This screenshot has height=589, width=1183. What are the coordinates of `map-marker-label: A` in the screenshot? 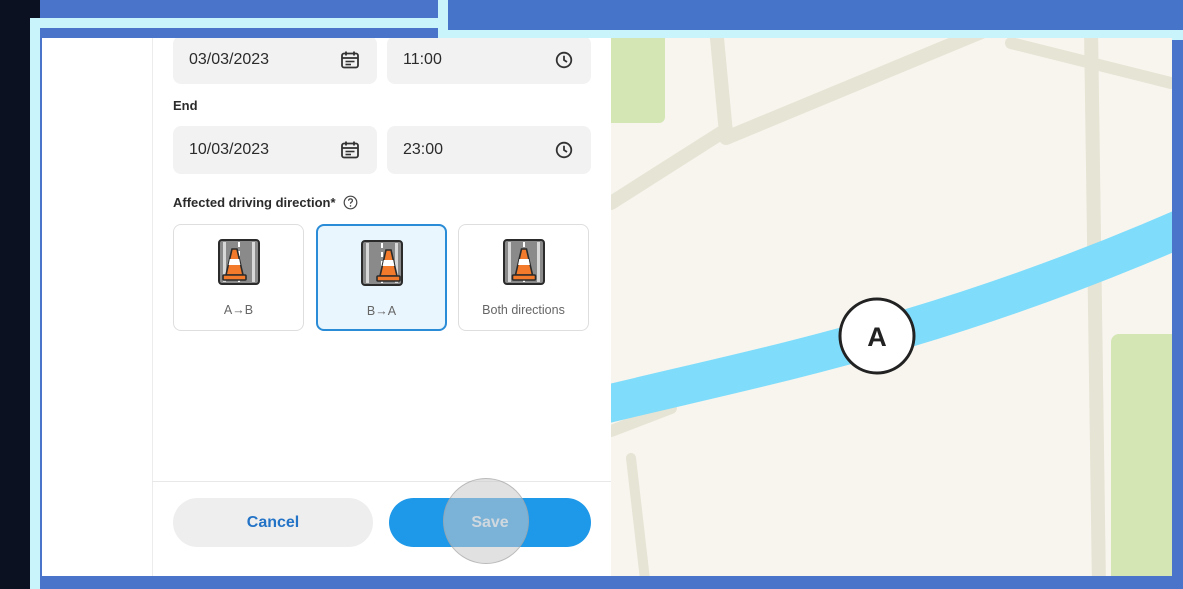 It's located at (877, 337).